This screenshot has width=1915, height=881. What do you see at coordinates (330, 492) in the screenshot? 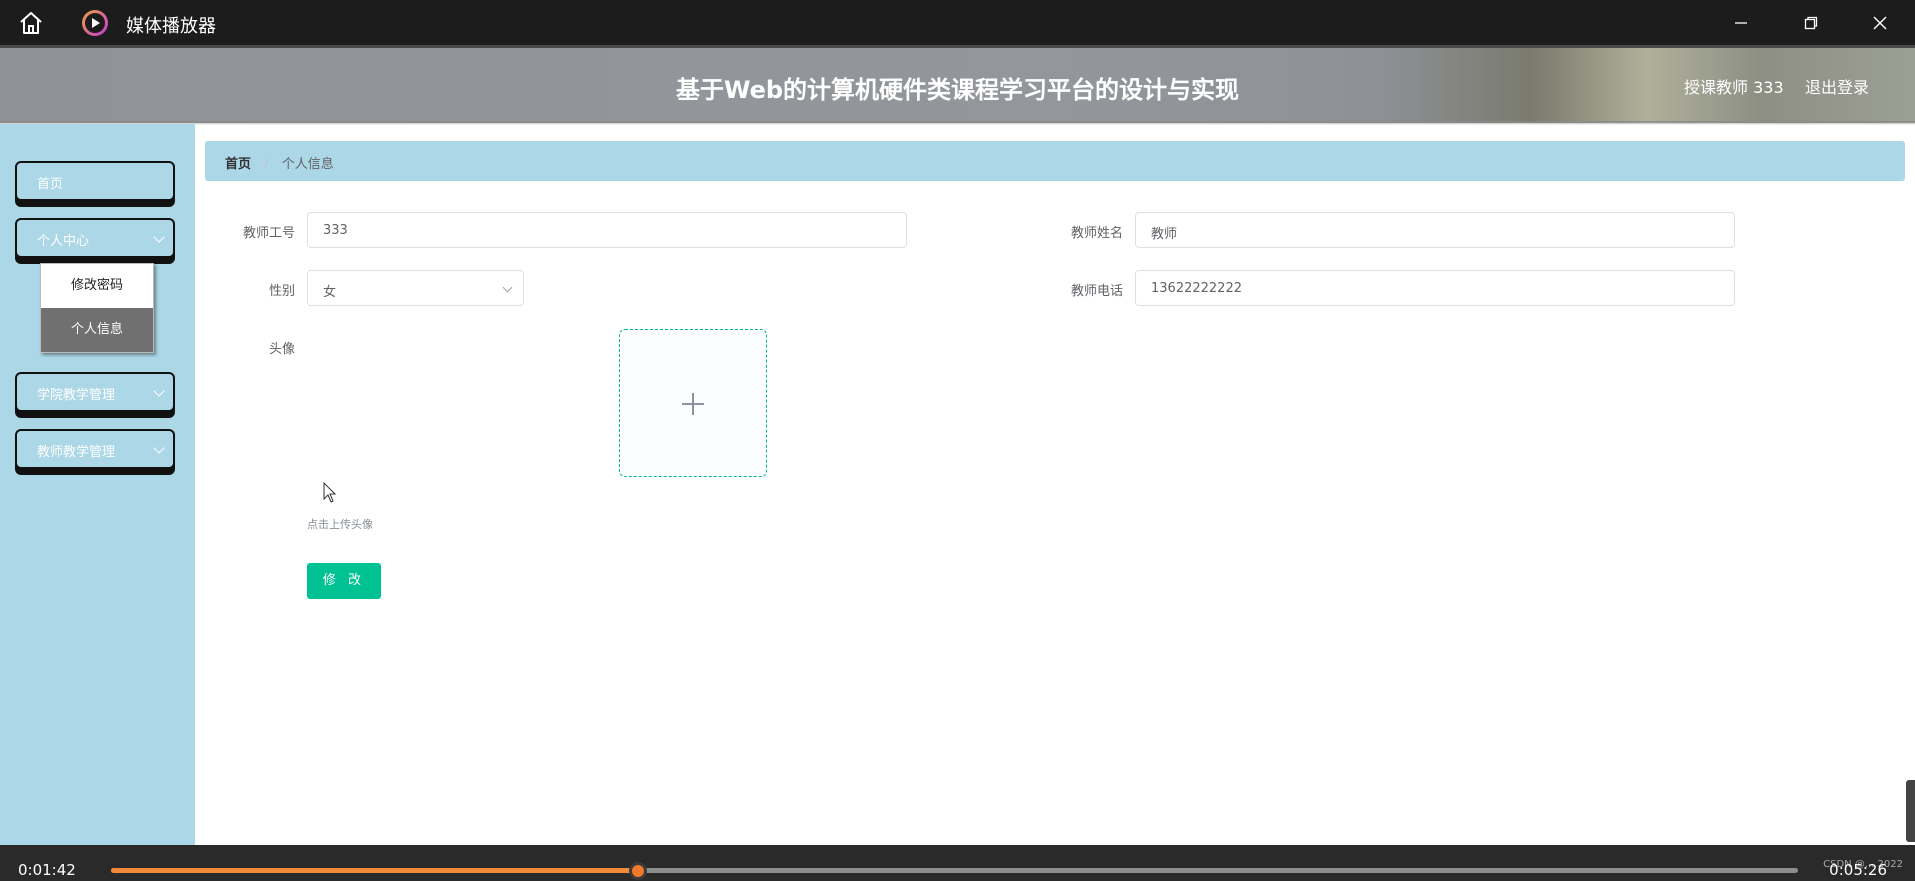
I see `mouse-cursor-icon` at bounding box center [330, 492].